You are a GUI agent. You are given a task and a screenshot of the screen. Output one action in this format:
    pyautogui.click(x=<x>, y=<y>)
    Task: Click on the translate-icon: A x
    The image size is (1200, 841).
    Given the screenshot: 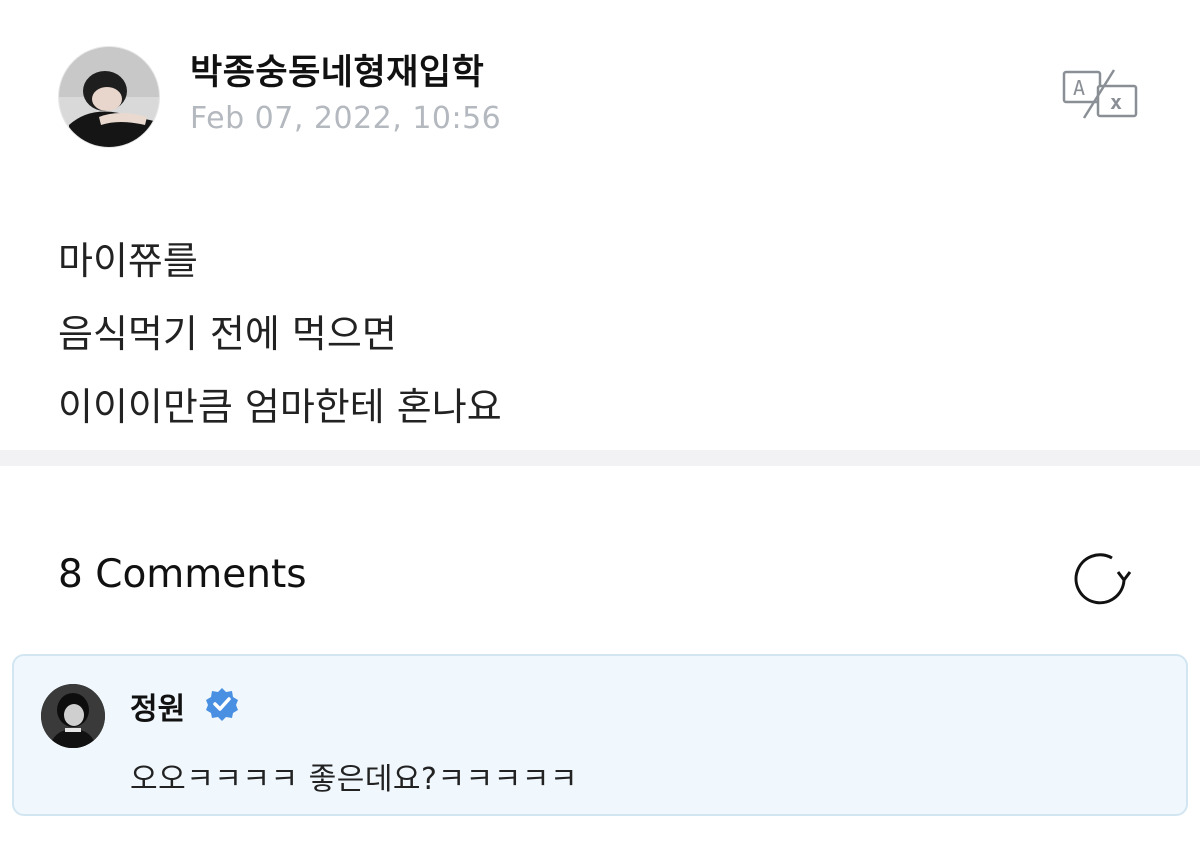 What is the action you would take?
    pyautogui.click(x=1100, y=94)
    